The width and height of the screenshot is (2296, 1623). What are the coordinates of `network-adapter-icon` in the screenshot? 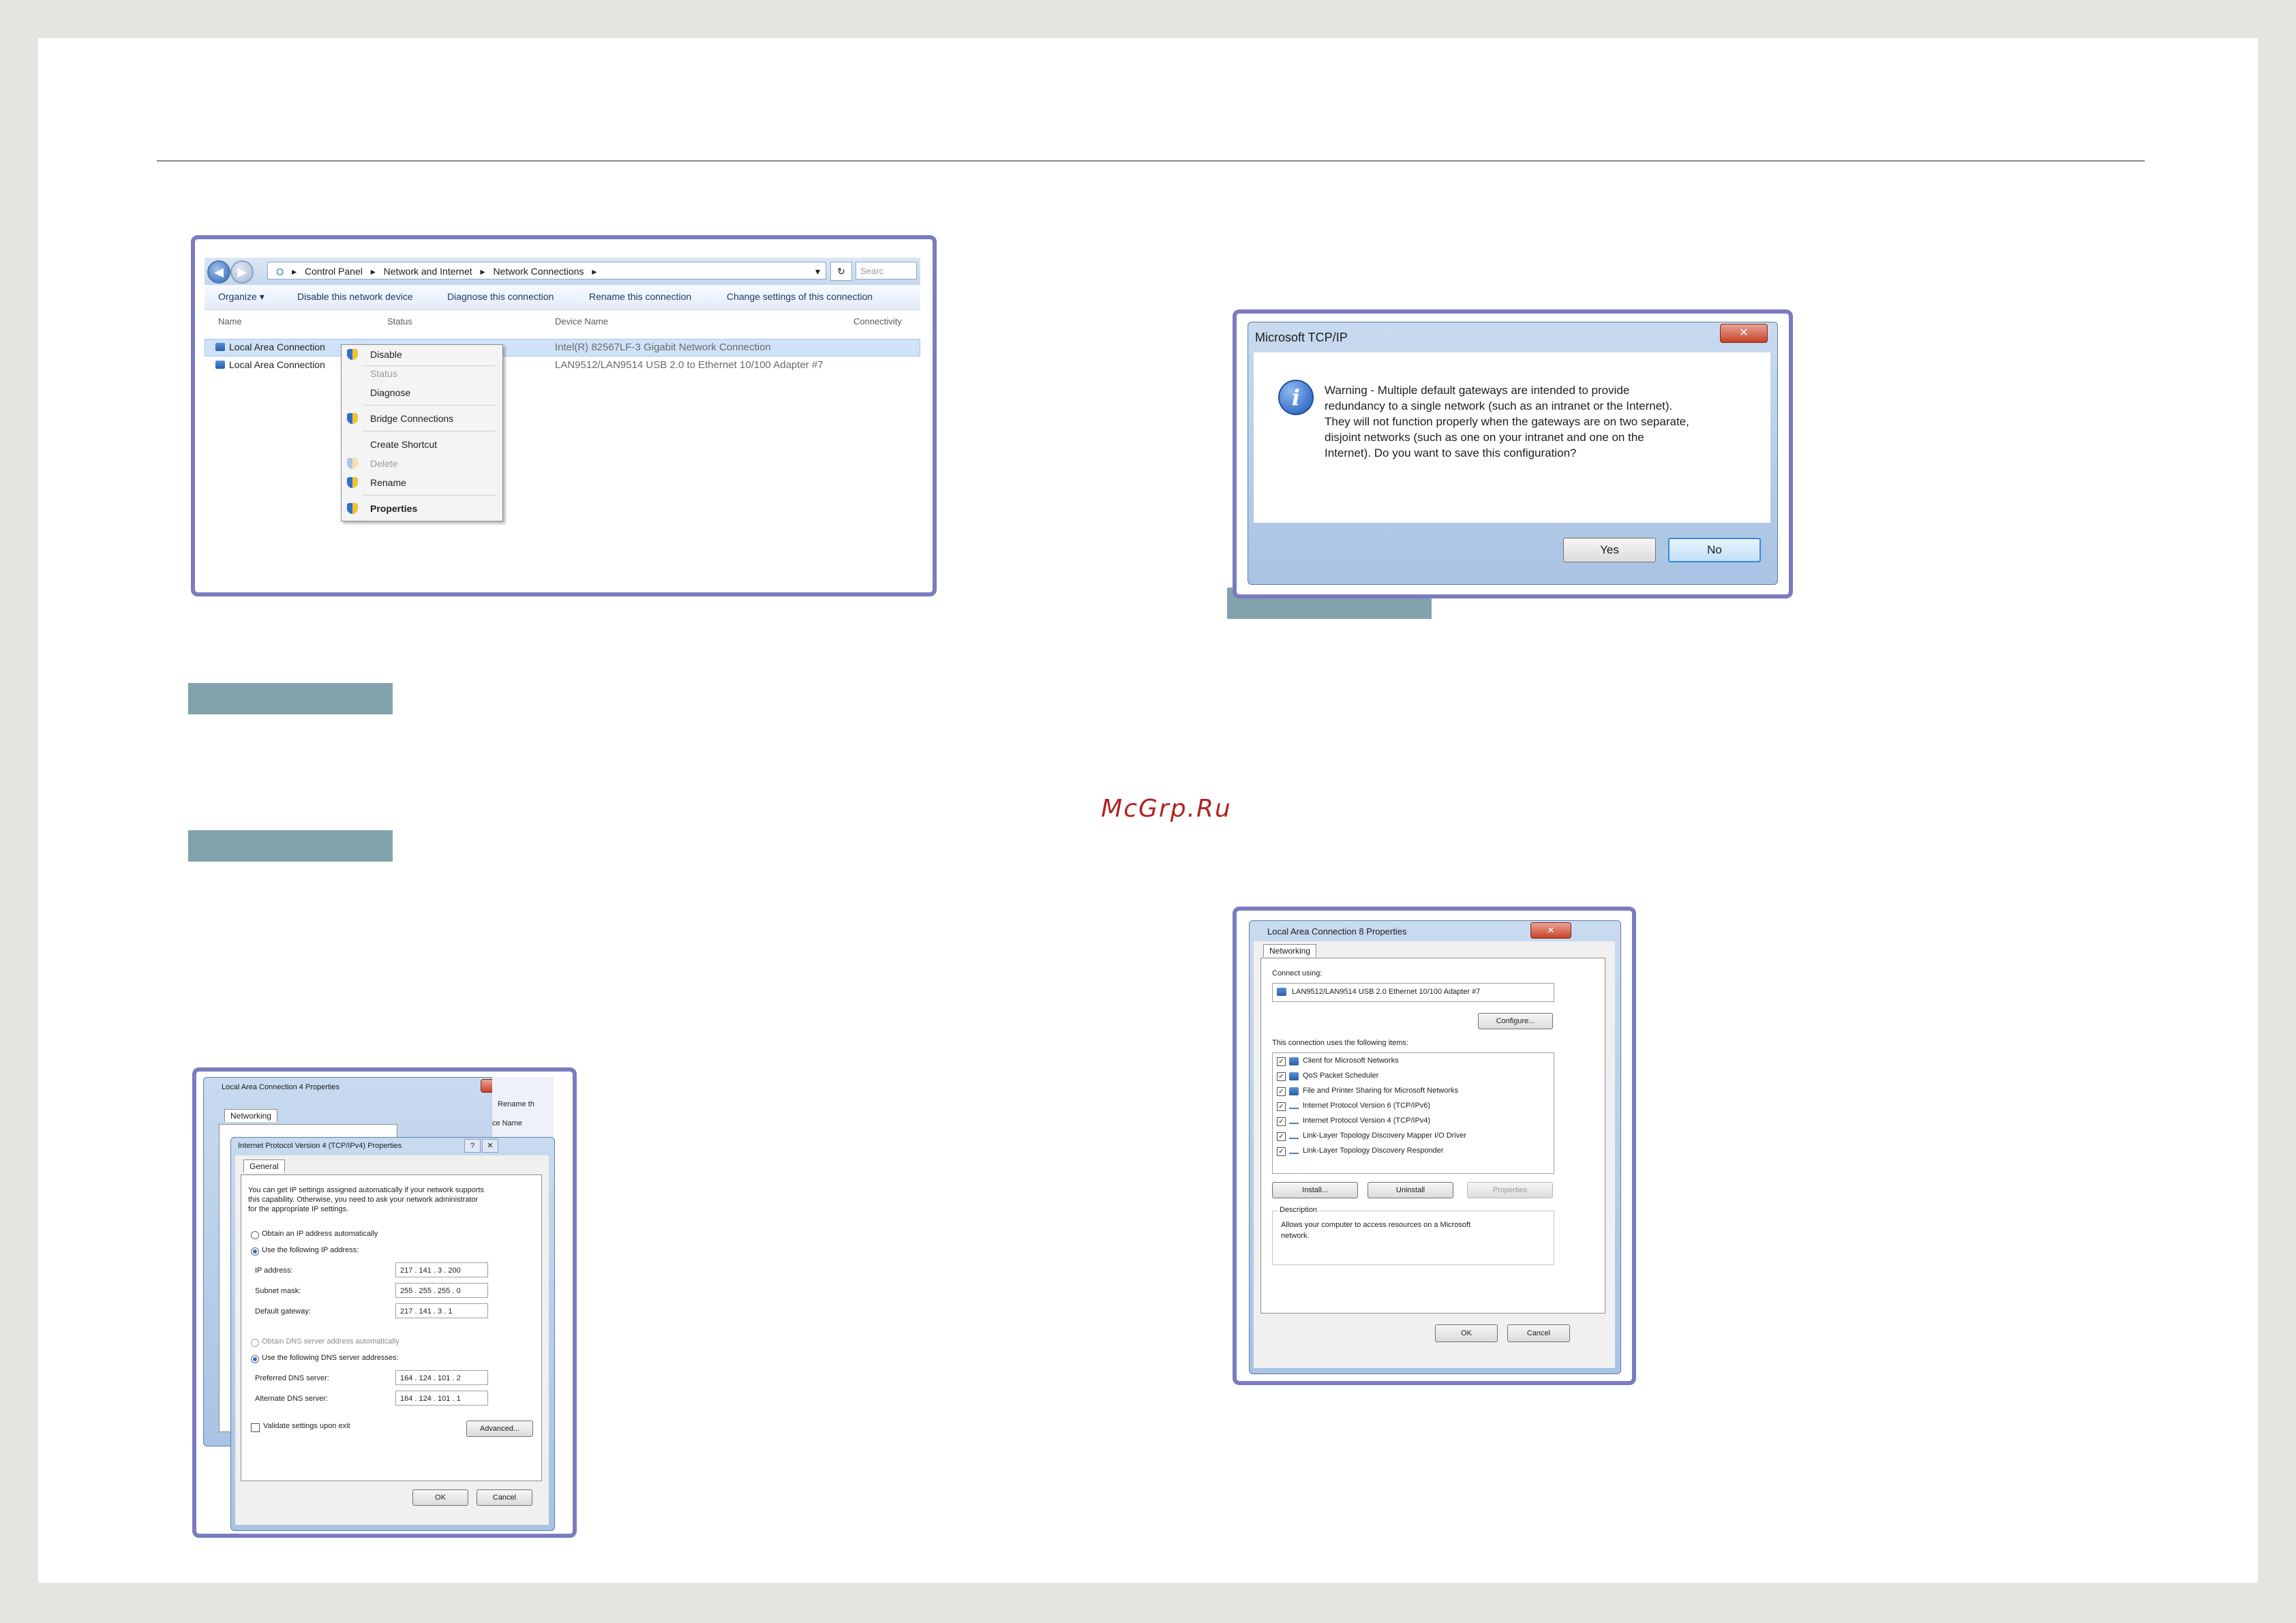 It's located at (220, 347).